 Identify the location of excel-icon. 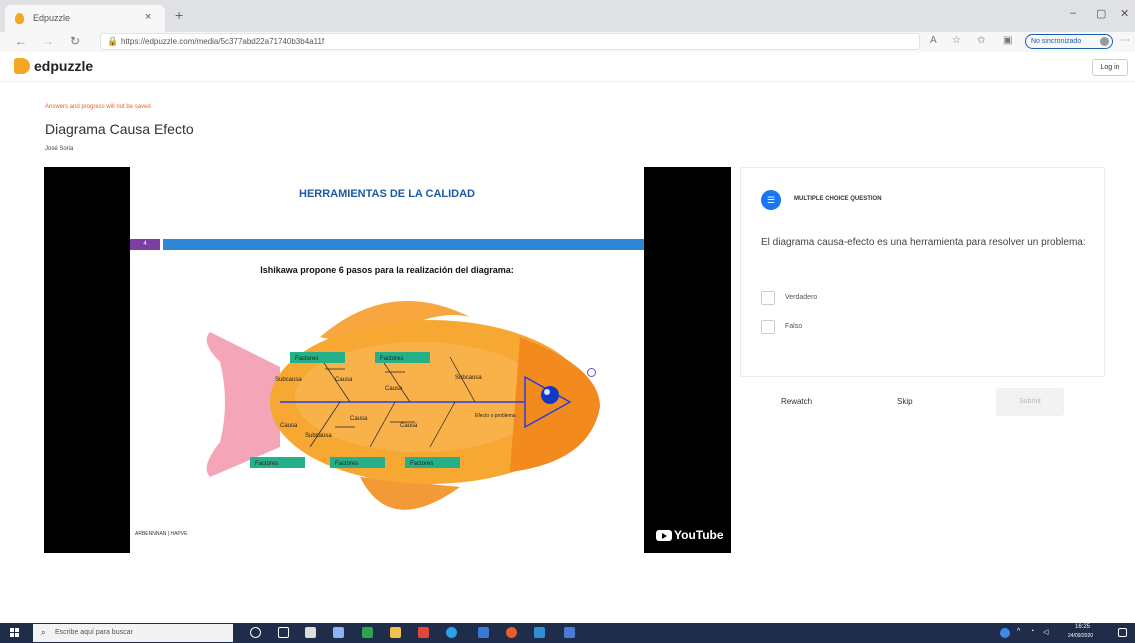
(367, 632).